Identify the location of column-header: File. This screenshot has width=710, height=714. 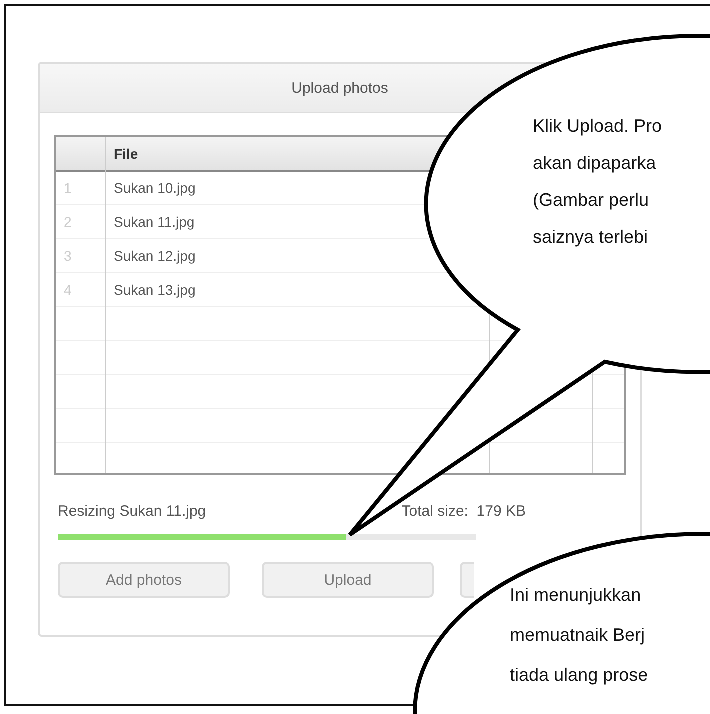
(126, 154).